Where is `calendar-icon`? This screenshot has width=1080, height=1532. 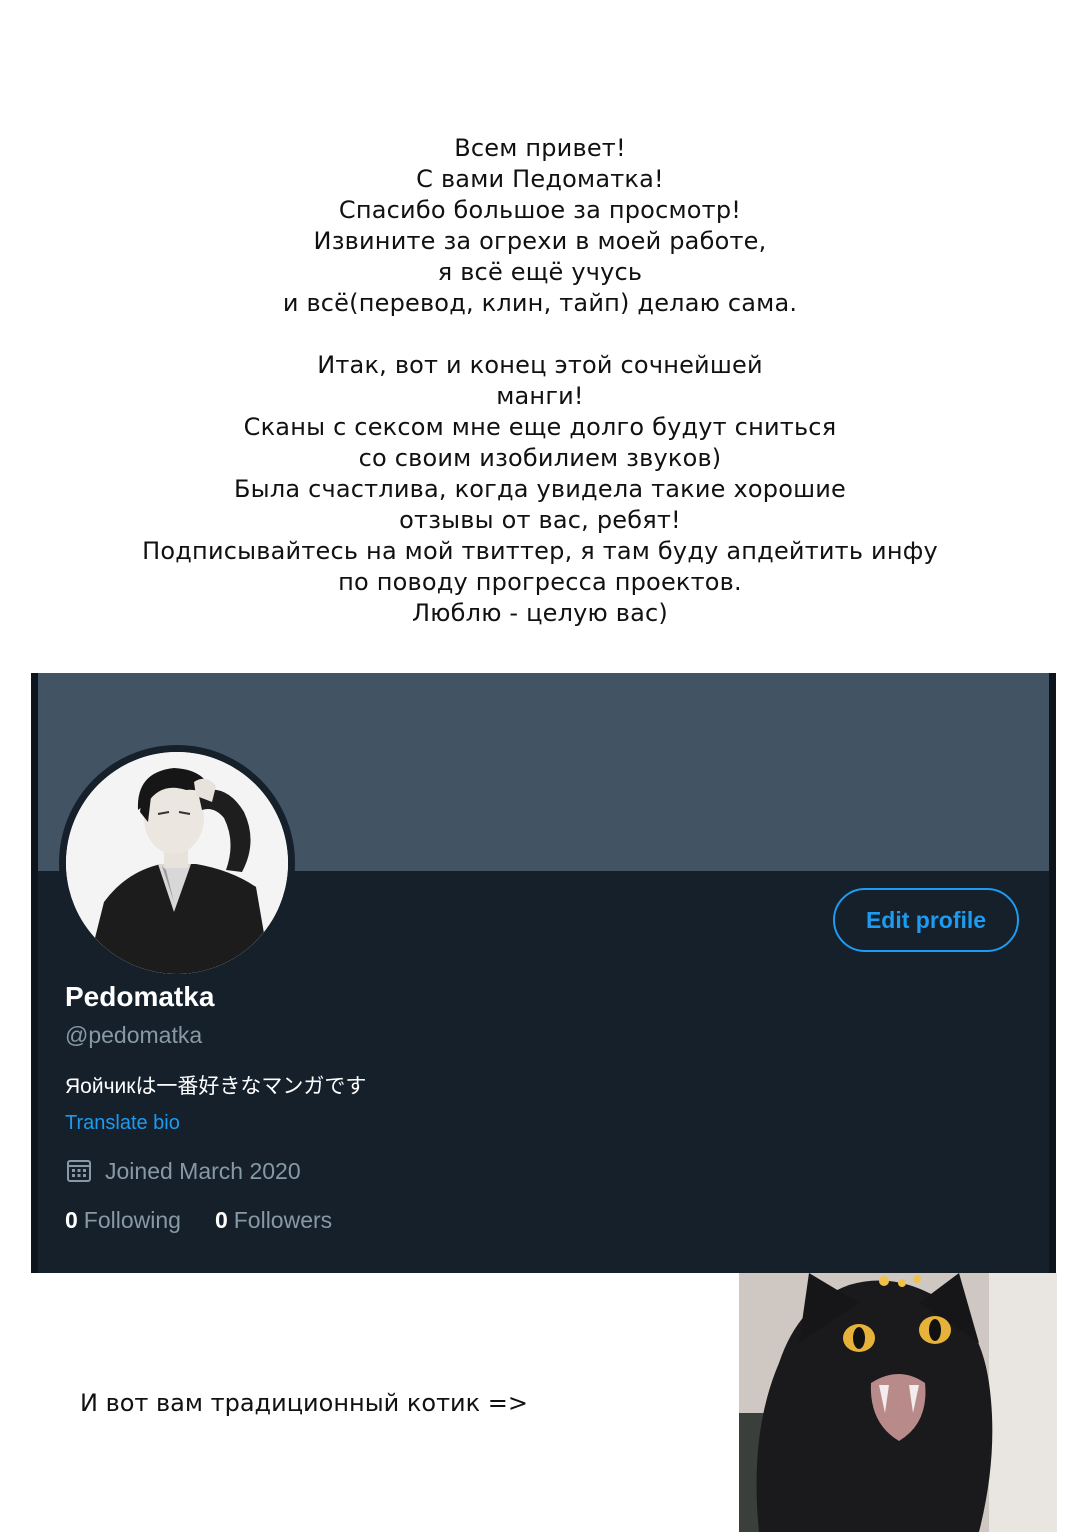 calendar-icon is located at coordinates (79, 1171).